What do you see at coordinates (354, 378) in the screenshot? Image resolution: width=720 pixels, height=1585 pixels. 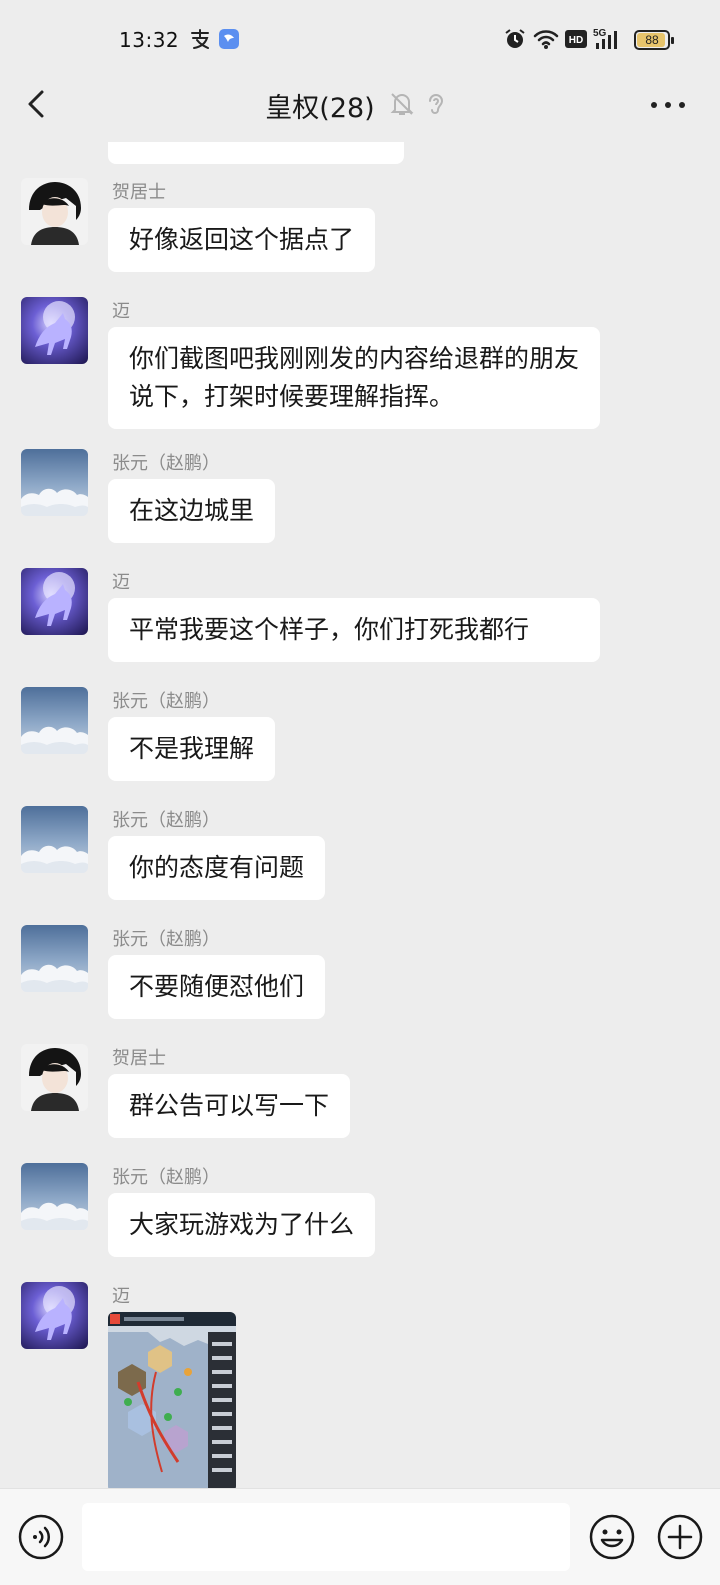 I see `message-bubble: 你们截图吧我刚刚发的内容给退群的朋友说下，打架时候要理解指挥。` at bounding box center [354, 378].